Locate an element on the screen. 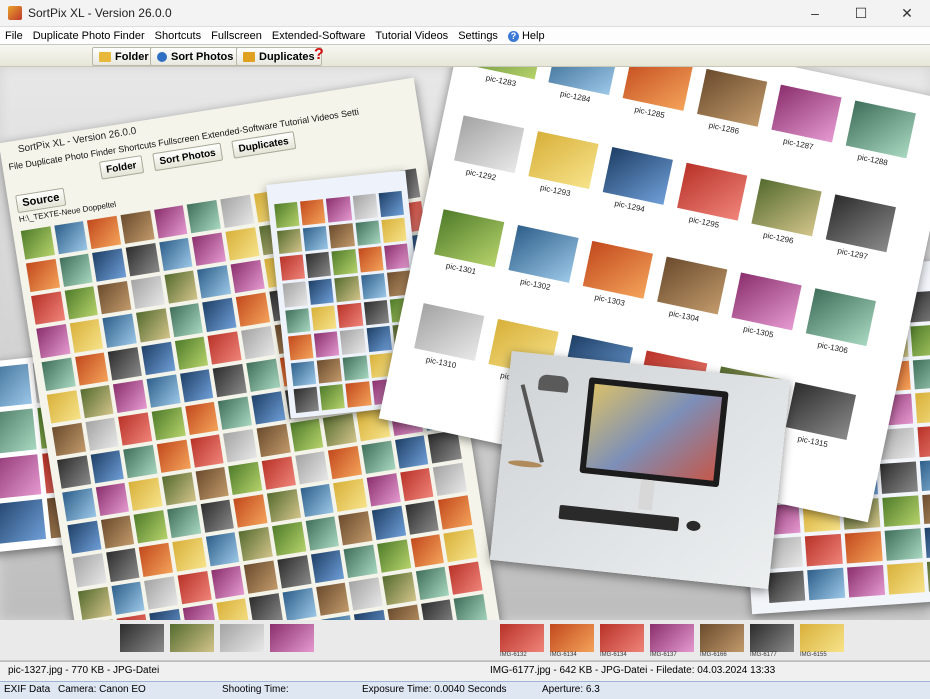 The image size is (930, 699). menu-shortcuts: Shortcuts is located at coordinates (178, 36).